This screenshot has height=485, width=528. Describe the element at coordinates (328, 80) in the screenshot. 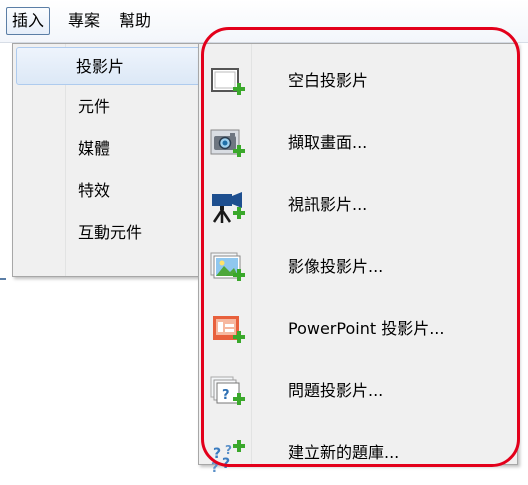

I see `submenu-item-label: 空白投影片` at that location.